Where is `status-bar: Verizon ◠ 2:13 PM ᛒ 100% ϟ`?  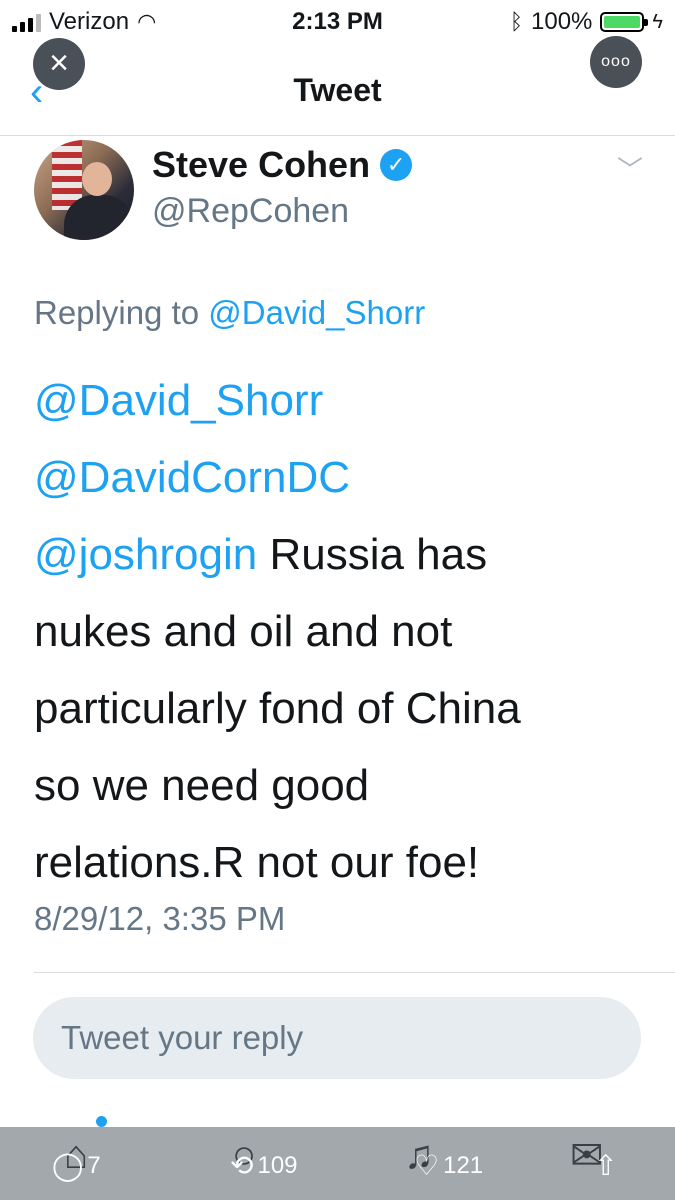
status-bar: Verizon ◠ 2:13 PM ᛒ 100% ϟ is located at coordinates (337, 22).